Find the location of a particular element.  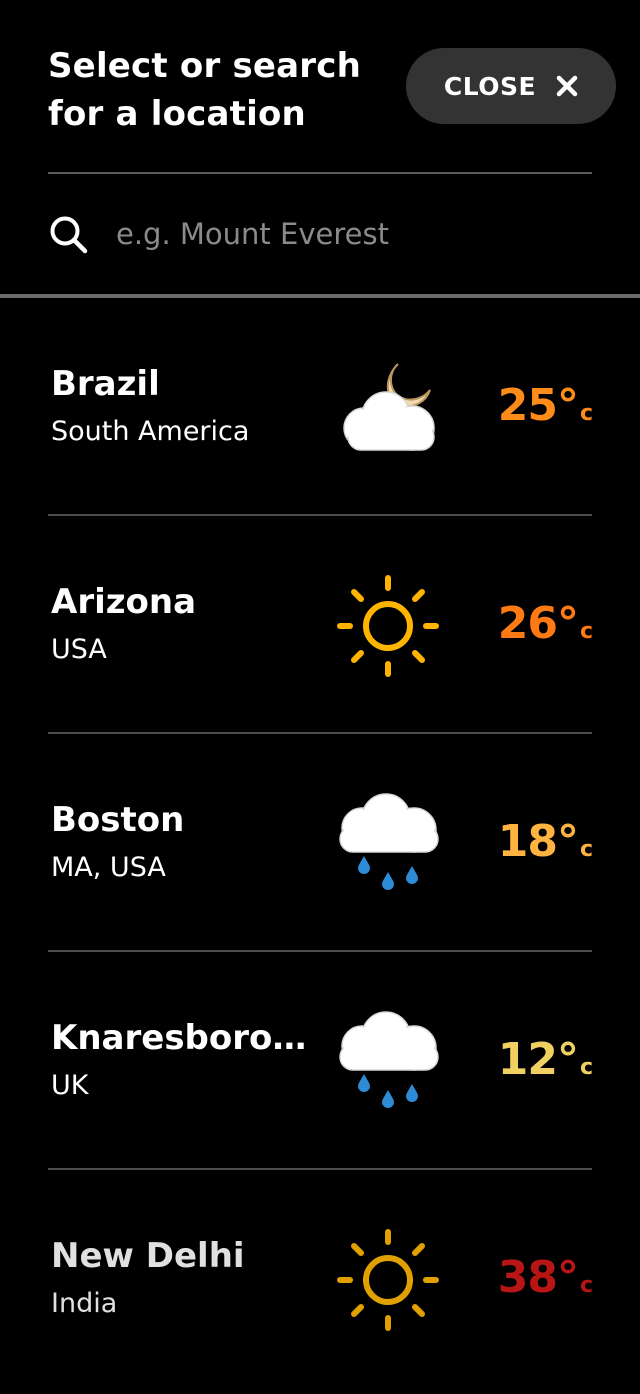

location-region: MA, USA is located at coordinates (108, 867).